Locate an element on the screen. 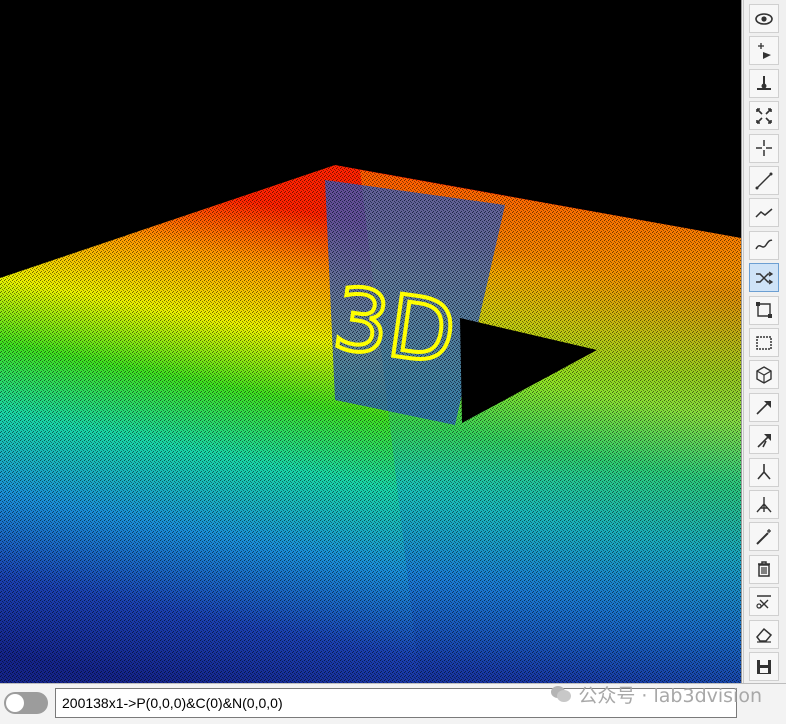 The image size is (786, 724). tool-cube-button is located at coordinates (764, 375).